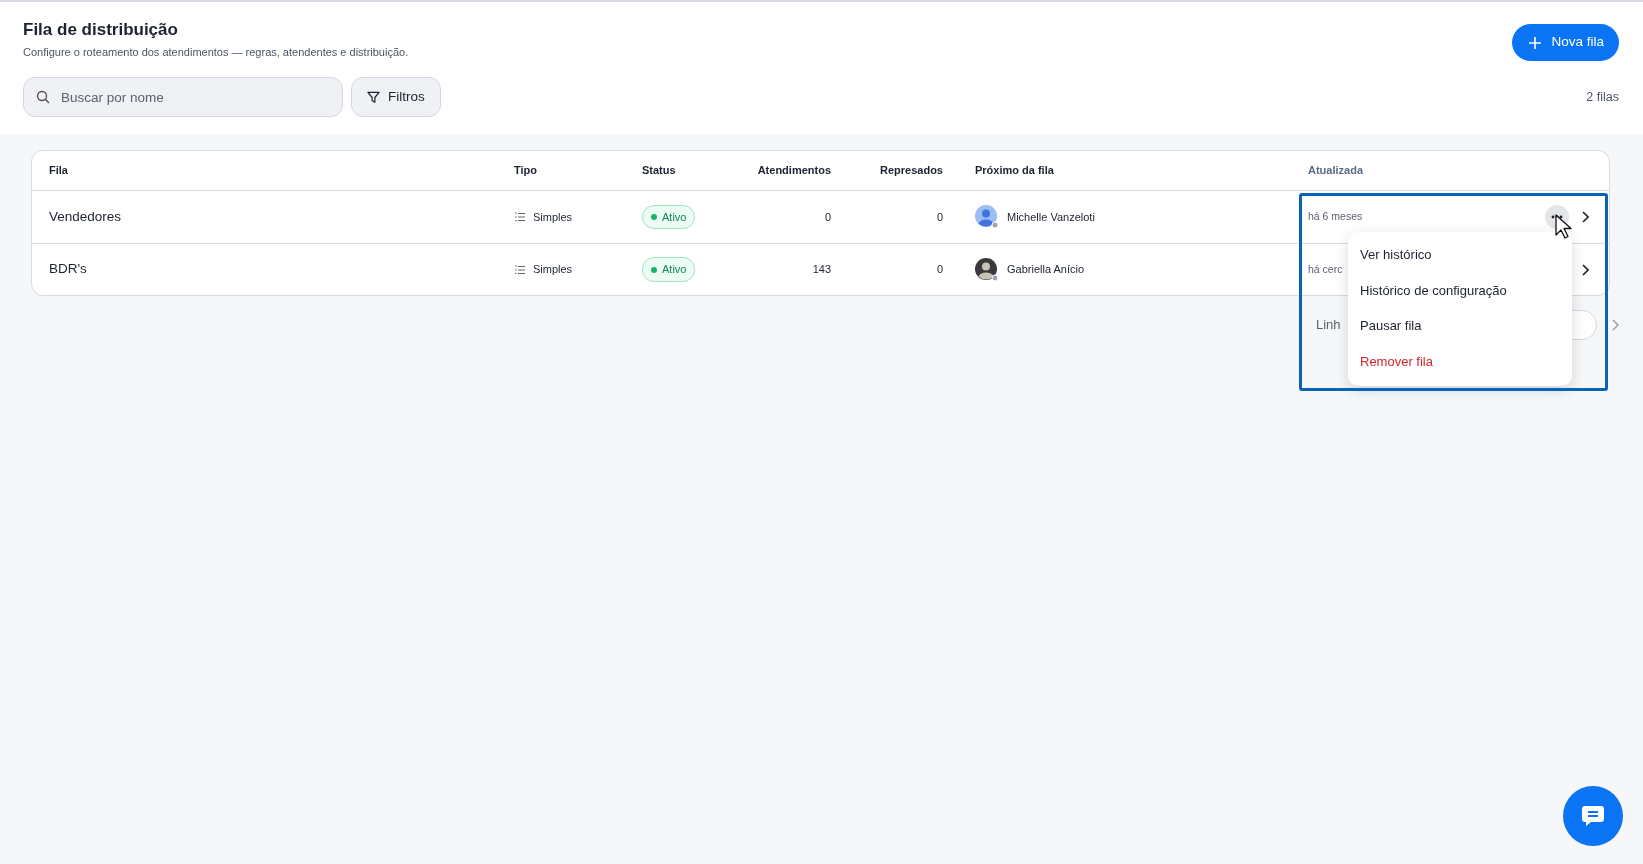 The image size is (1643, 864). What do you see at coordinates (1602, 97) in the screenshot?
I see `queue-count: 2 filas` at bounding box center [1602, 97].